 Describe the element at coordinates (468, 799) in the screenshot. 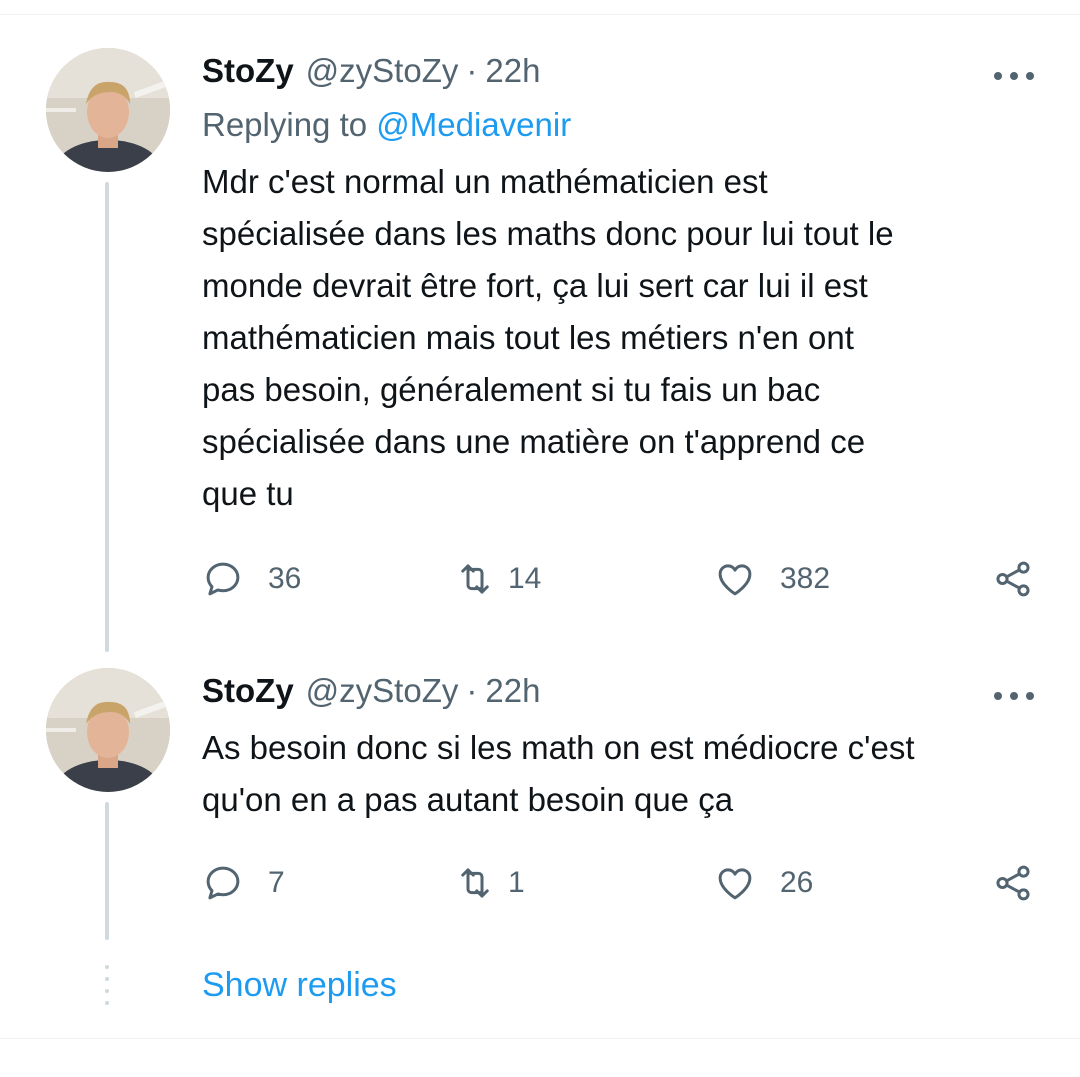

I see `tweet-text-line: qu'on en a pas autant besoin que ça` at that location.